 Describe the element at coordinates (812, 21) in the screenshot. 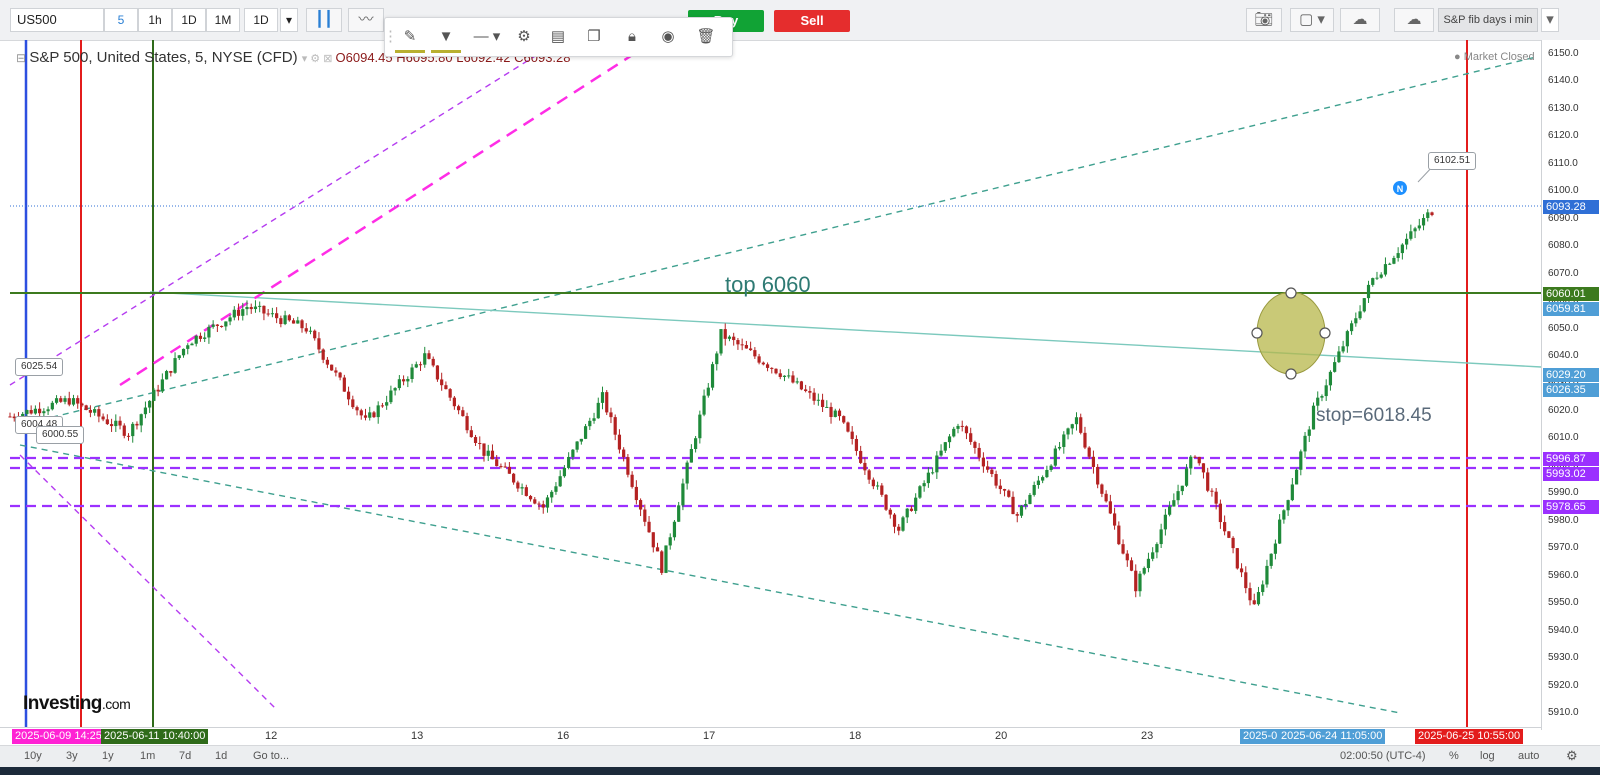

I see `sell-button: Sell` at that location.